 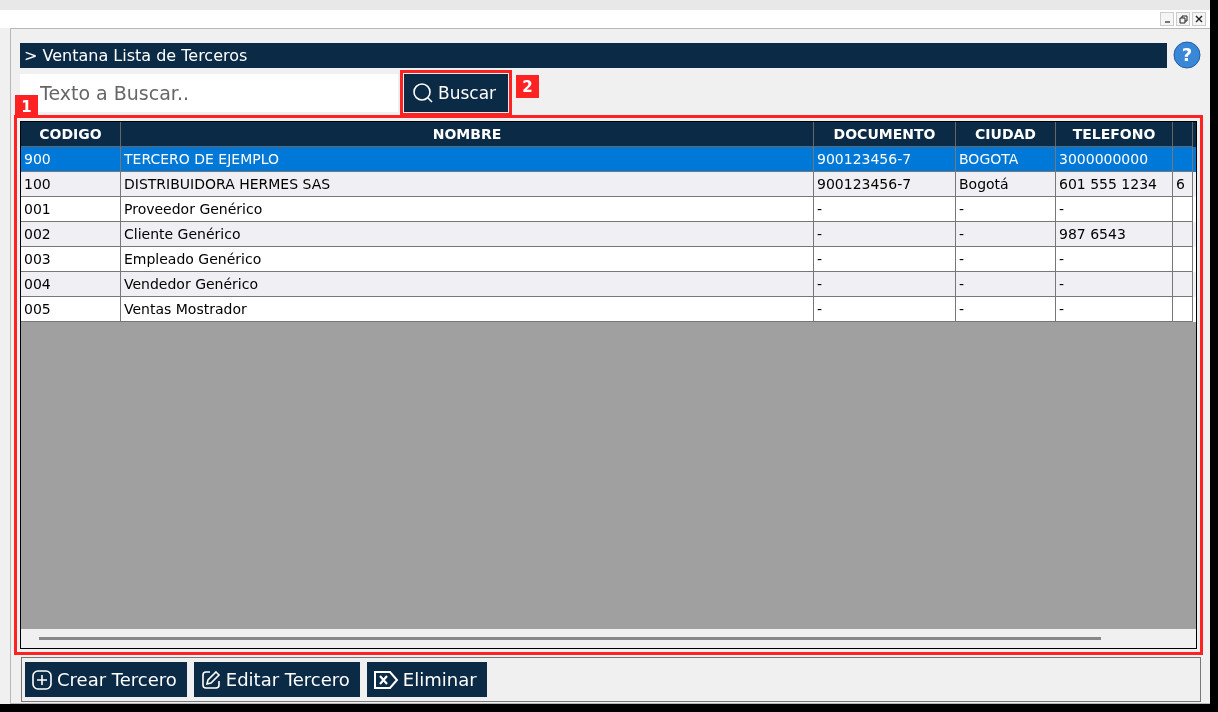 I want to click on table-row: 004 Vendedor Genérico - - -, so click(x=608, y=284).